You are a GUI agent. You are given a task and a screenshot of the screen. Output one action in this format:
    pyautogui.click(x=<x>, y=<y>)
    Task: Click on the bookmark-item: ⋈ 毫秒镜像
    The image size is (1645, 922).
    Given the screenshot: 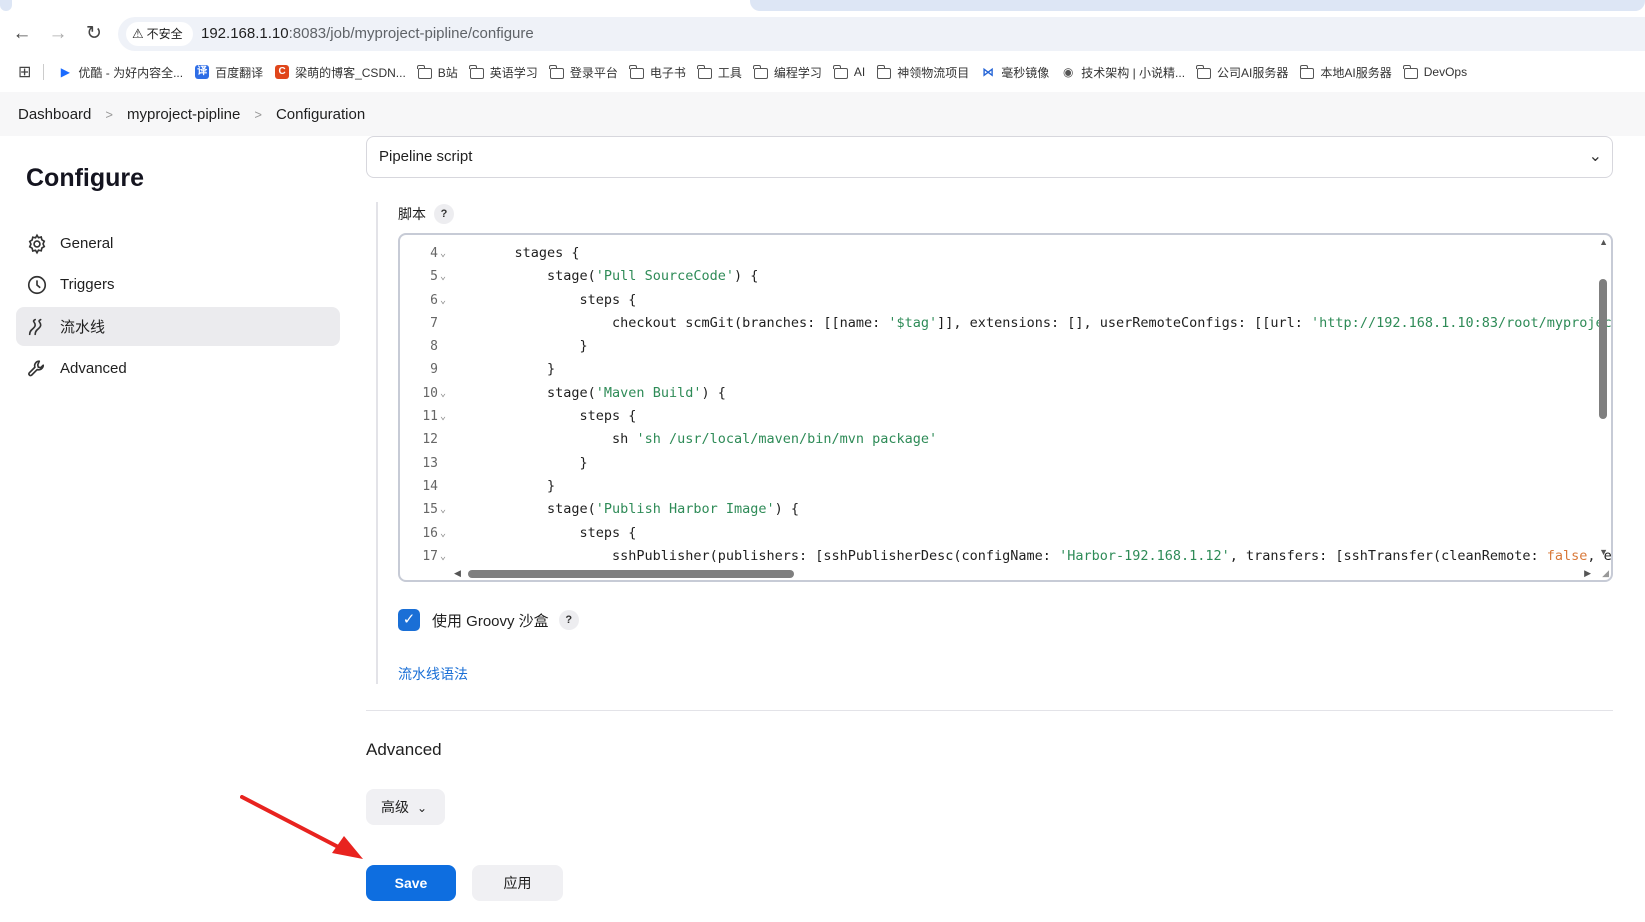 What is the action you would take?
    pyautogui.click(x=1015, y=72)
    